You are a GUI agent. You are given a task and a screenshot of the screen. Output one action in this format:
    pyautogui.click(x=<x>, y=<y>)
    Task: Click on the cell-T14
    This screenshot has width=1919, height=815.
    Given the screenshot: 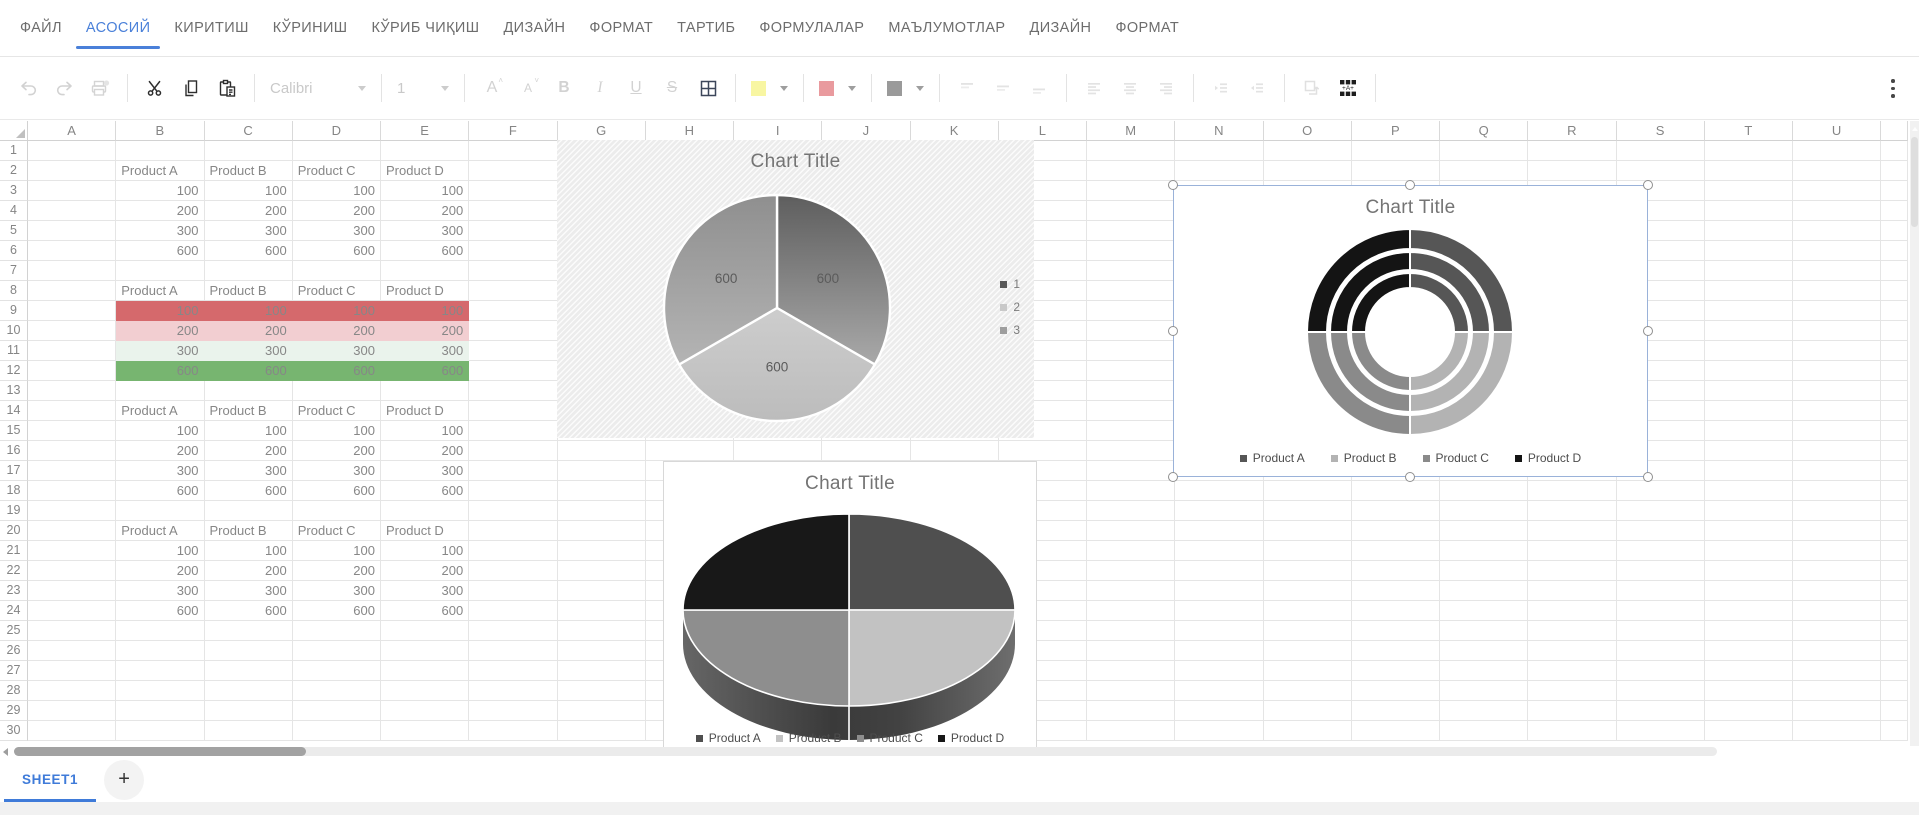 What is the action you would take?
    pyautogui.click(x=1748, y=411)
    